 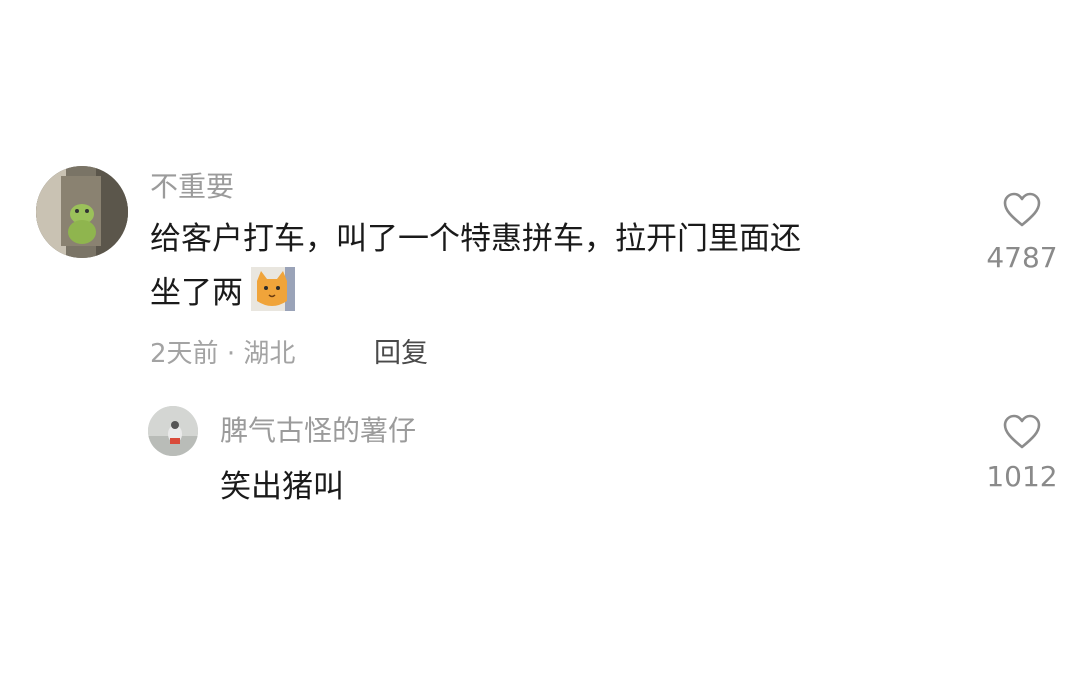 What do you see at coordinates (192, 187) in the screenshot?
I see `comment-username: 不重要` at bounding box center [192, 187].